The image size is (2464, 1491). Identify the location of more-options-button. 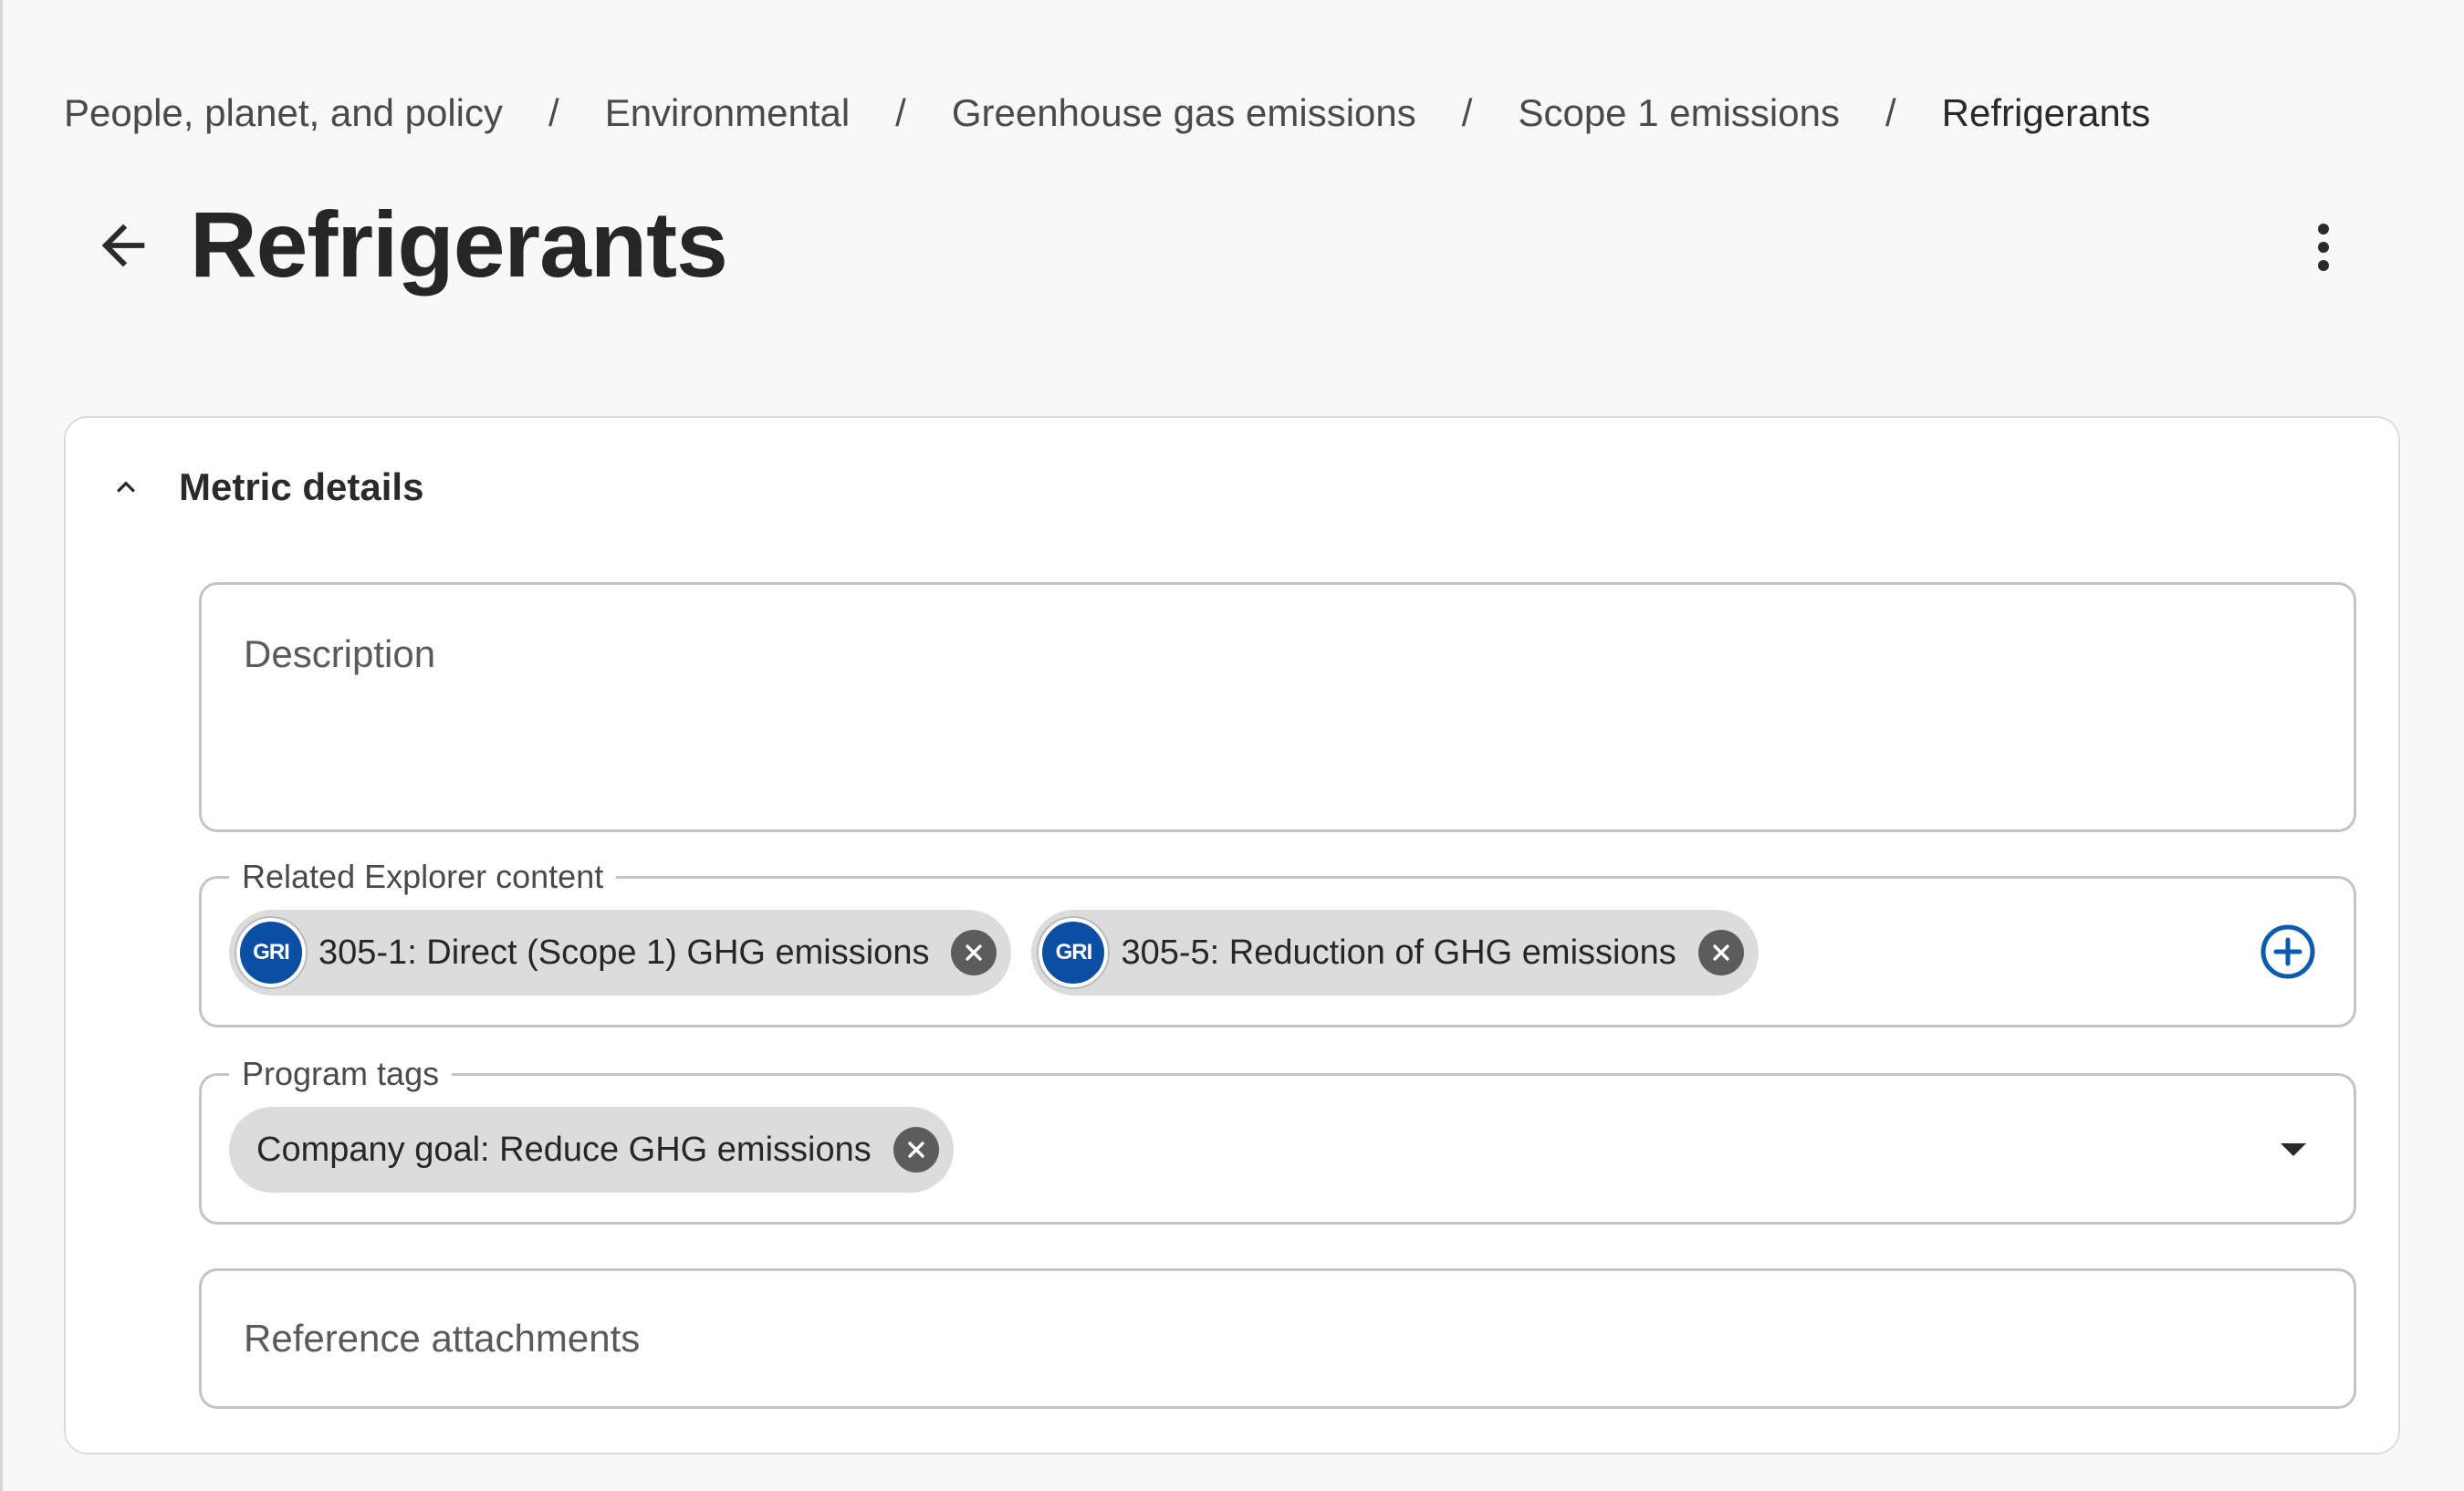
(2323, 247).